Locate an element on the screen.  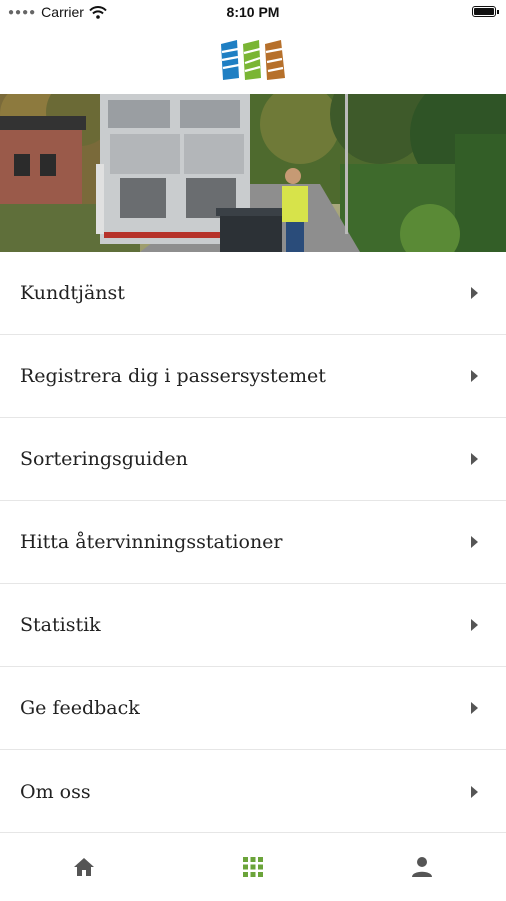
tab-home is located at coordinates (84, 867).